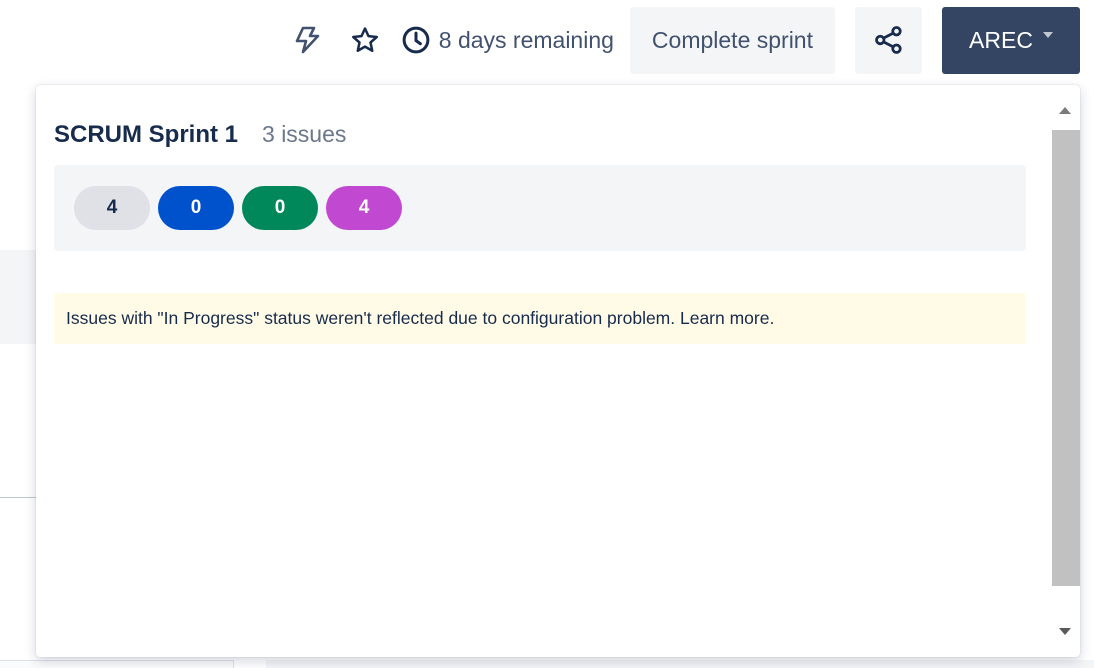 The image size is (1094, 668). I want to click on scroll-down-icon, so click(1065, 631).